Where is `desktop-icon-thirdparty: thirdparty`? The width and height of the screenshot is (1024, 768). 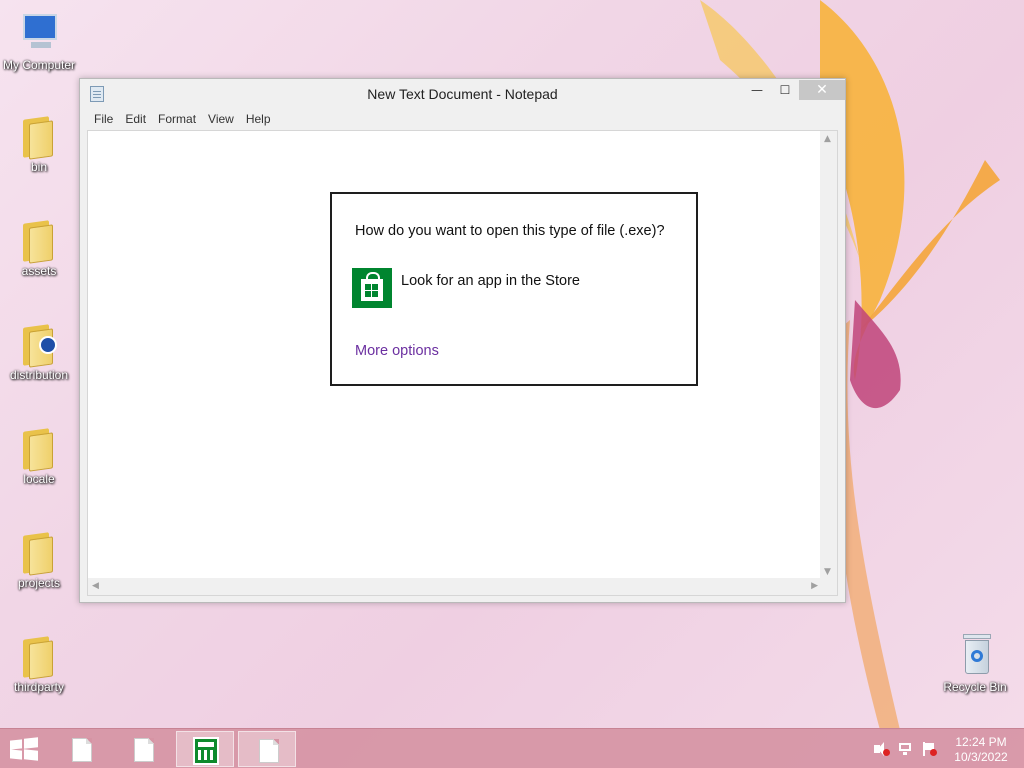 desktop-icon-thirdparty: thirdparty is located at coordinates (39, 663).